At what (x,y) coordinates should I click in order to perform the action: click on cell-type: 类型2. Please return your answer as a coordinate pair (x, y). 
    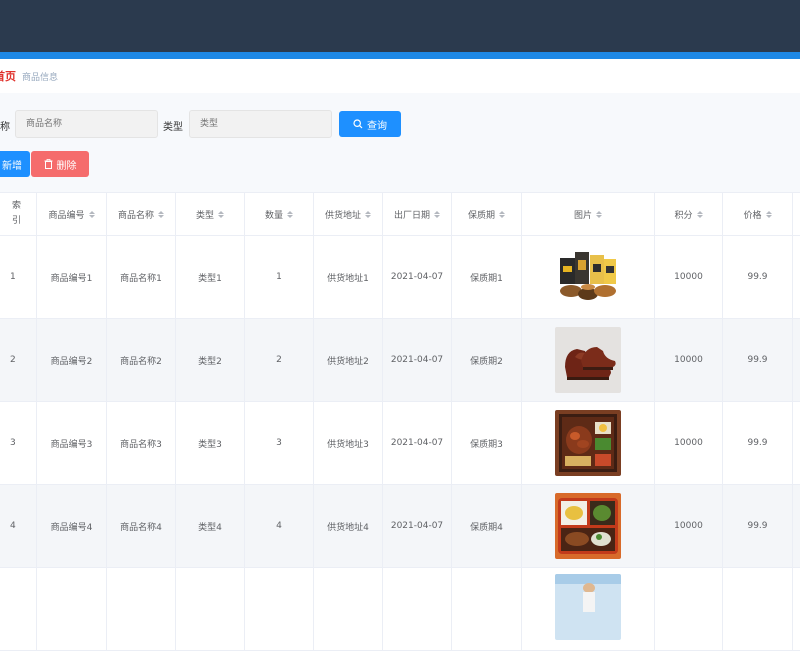
    Looking at the image, I should click on (210, 360).